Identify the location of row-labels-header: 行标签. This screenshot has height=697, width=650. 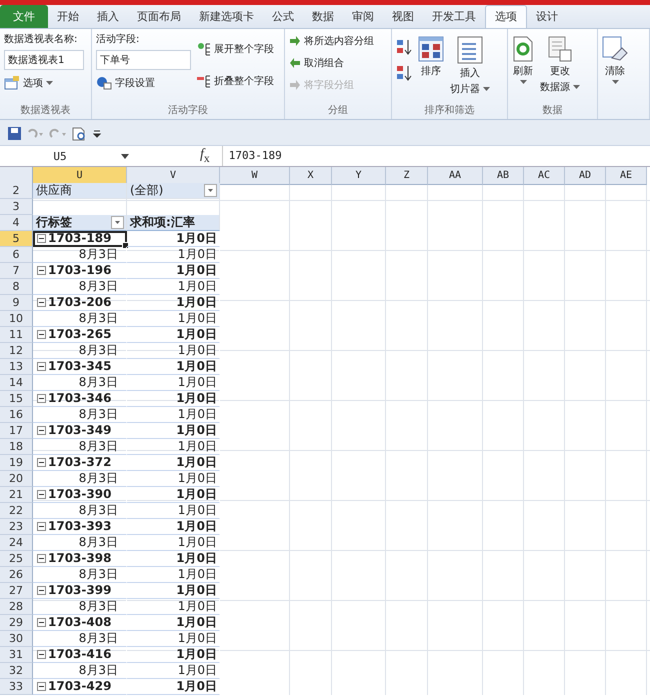
(80, 223).